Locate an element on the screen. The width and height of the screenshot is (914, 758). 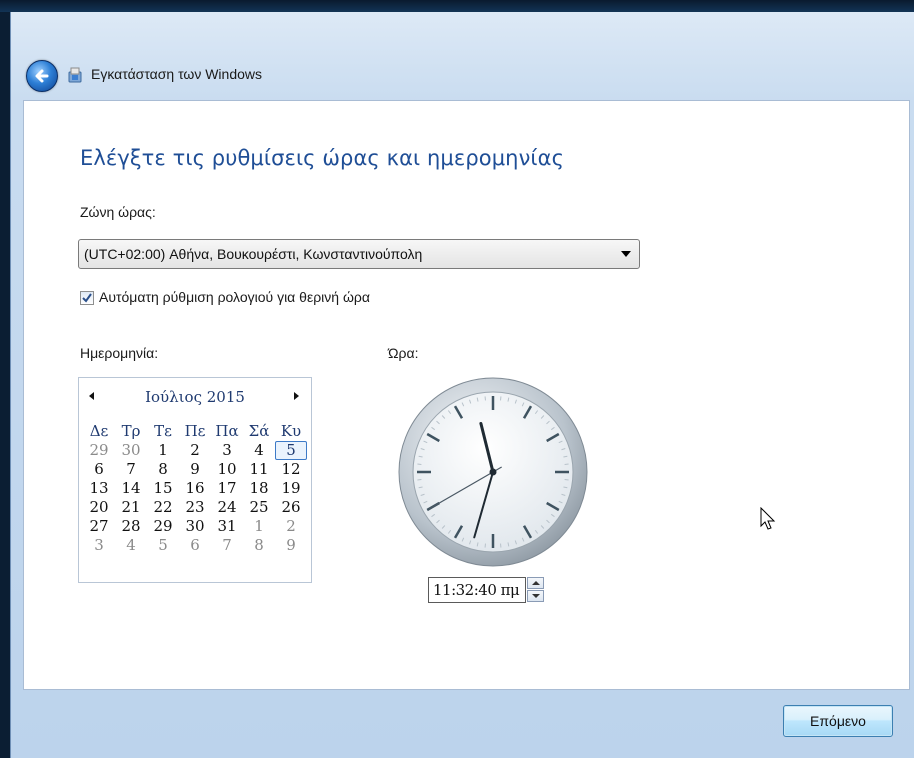
timezone-label: Ζώνη ώρας: is located at coordinates (118, 212).